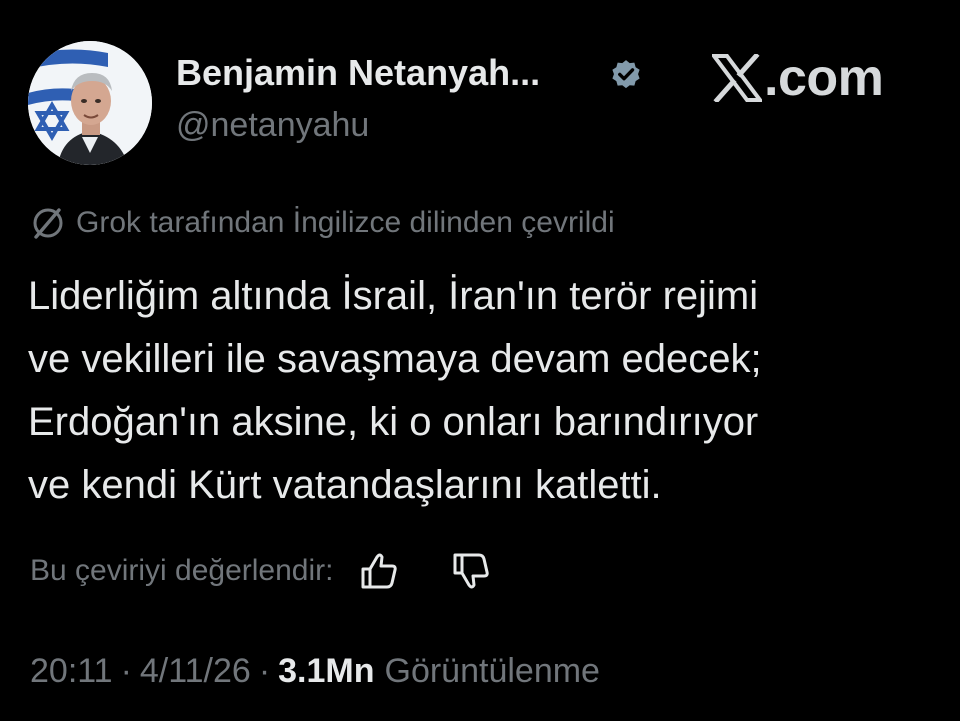 The image size is (960, 721). Describe the element at coordinates (492, 670) in the screenshot. I see `views-label: Görüntülenme` at that location.